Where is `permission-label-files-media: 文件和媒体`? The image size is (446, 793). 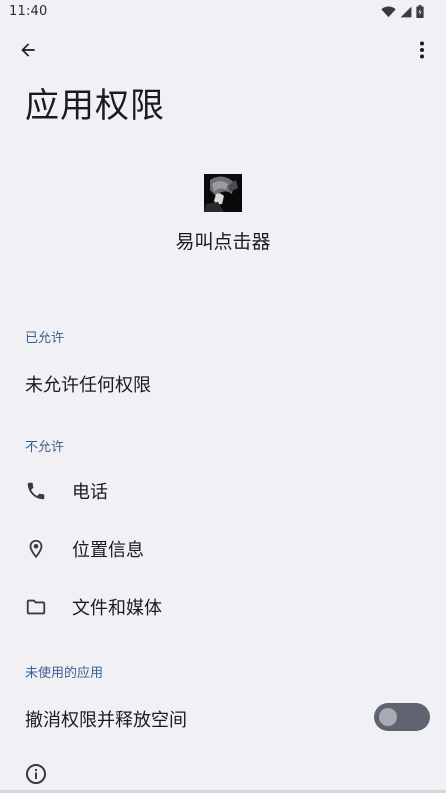
permission-label-files-media: 文件和媒体 is located at coordinates (117, 608).